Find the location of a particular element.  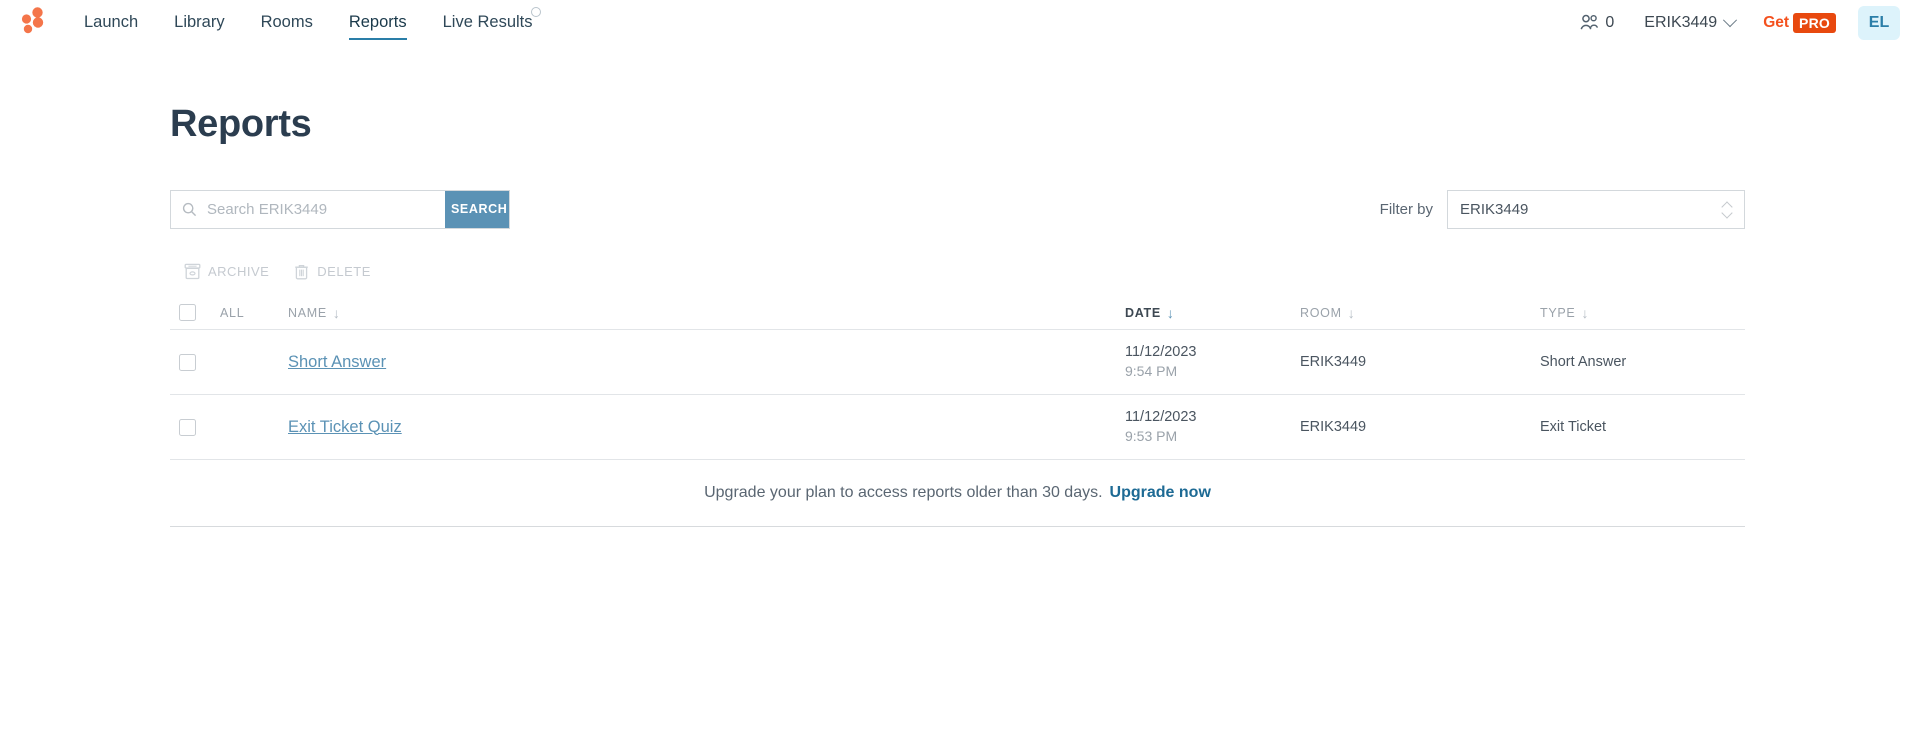

avatar: EL is located at coordinates (1879, 22).